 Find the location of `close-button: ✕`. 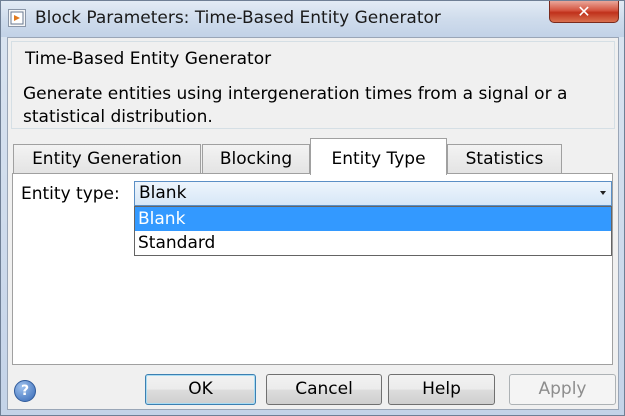

close-button: ✕ is located at coordinates (584, 12).